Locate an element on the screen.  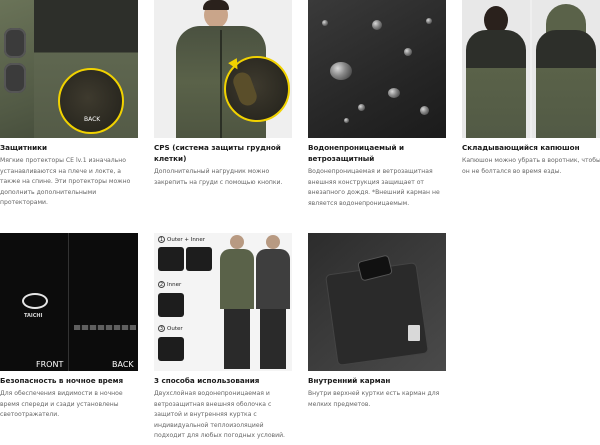
inner-thumb is located at coordinates (171, 305).